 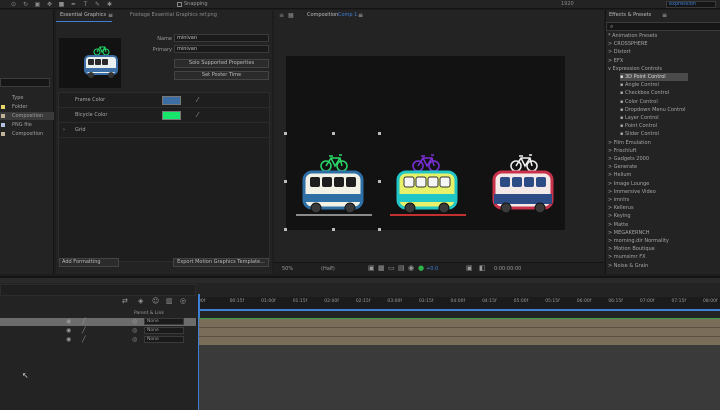 What do you see at coordinates (109, 4) in the screenshot?
I see `puppet-icon: ✱` at bounding box center [109, 4].